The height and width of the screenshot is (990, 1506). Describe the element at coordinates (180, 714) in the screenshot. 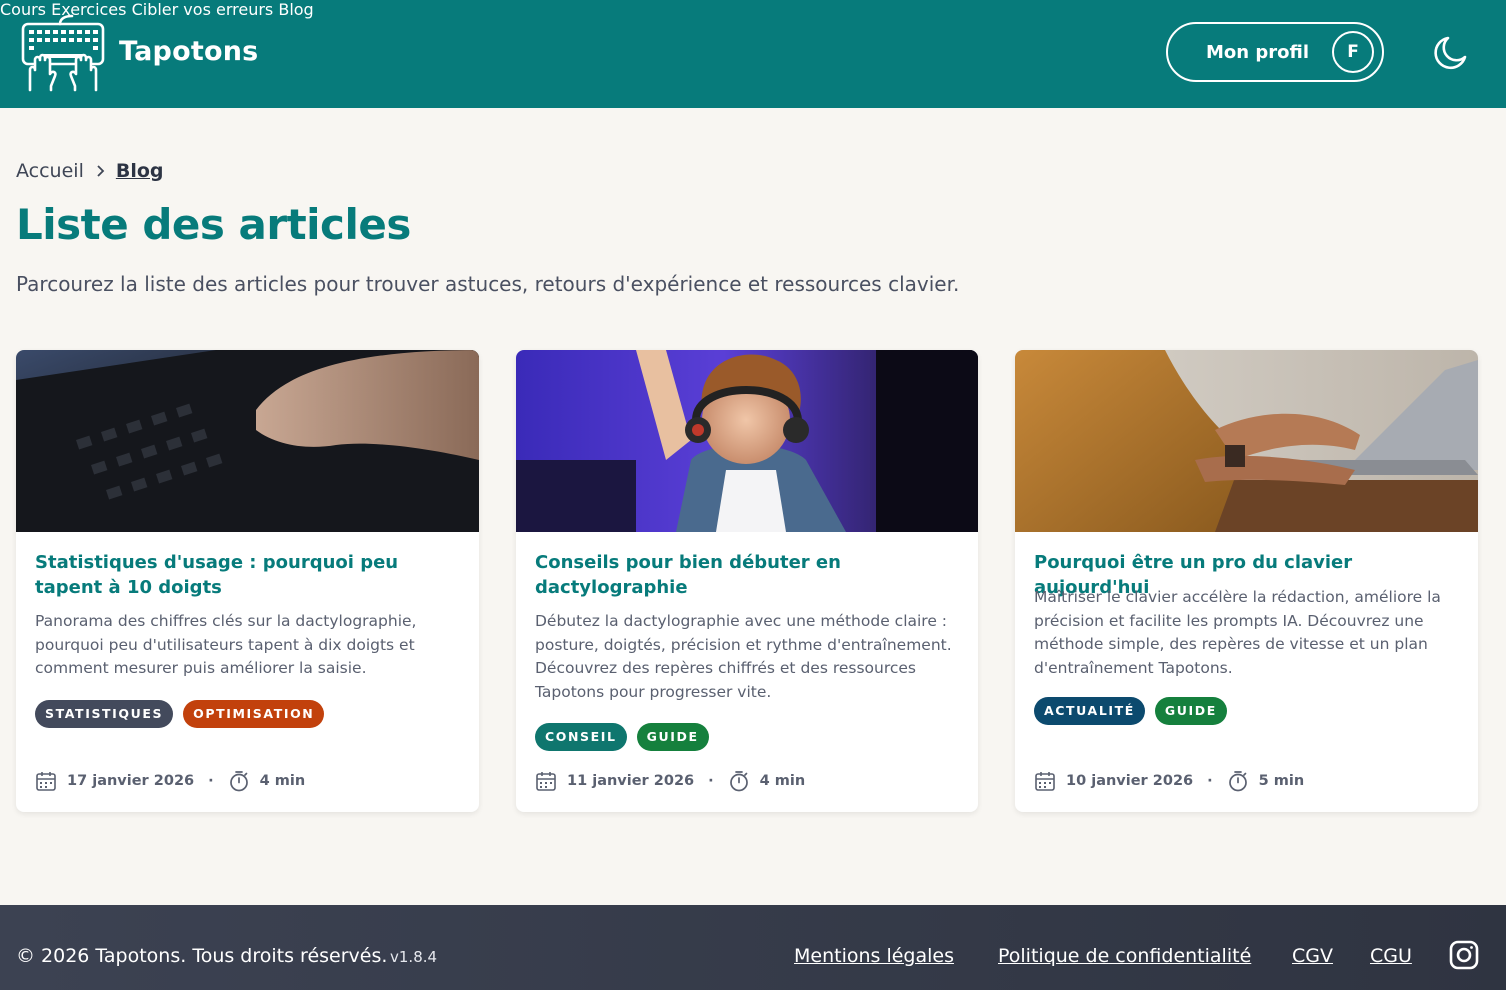

I see `article-tags: STATISTIQUES OPTIMISATION` at that location.